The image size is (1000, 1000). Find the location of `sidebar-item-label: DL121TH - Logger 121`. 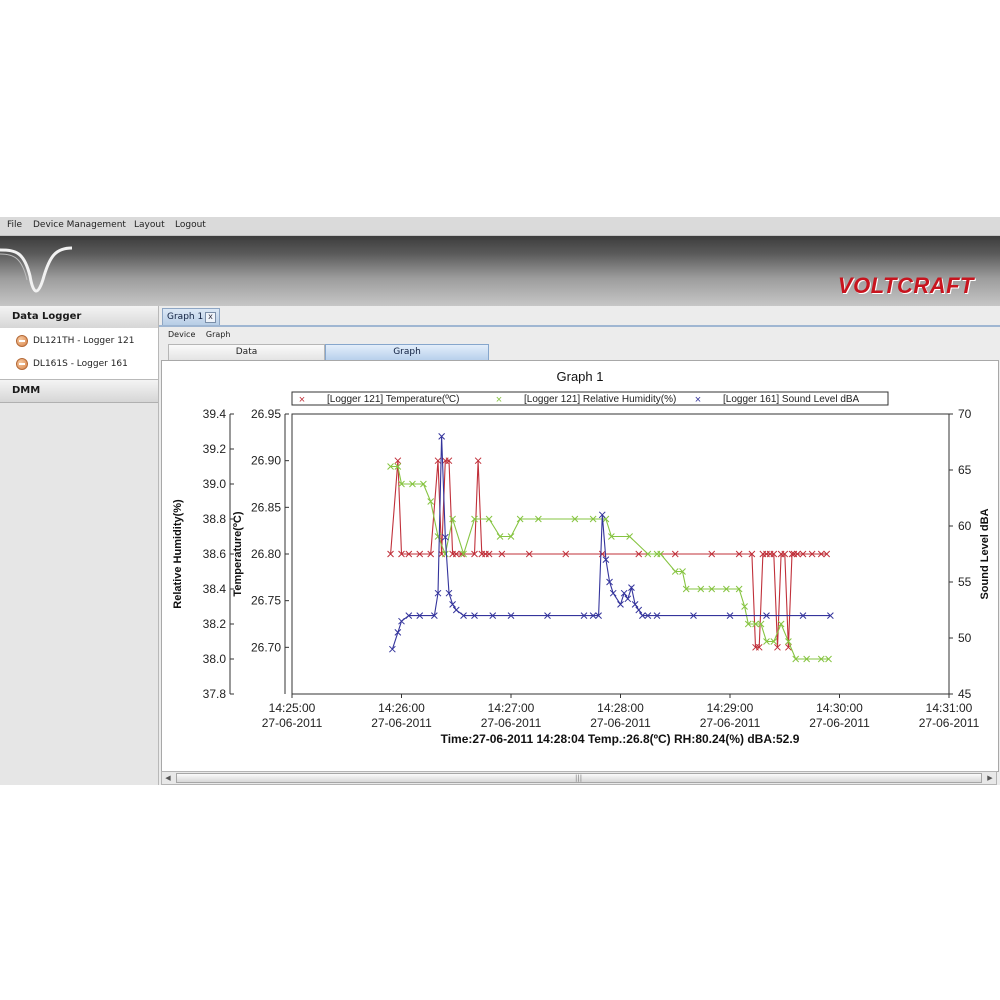

sidebar-item-label: DL121TH - Logger 121 is located at coordinates (84, 341).